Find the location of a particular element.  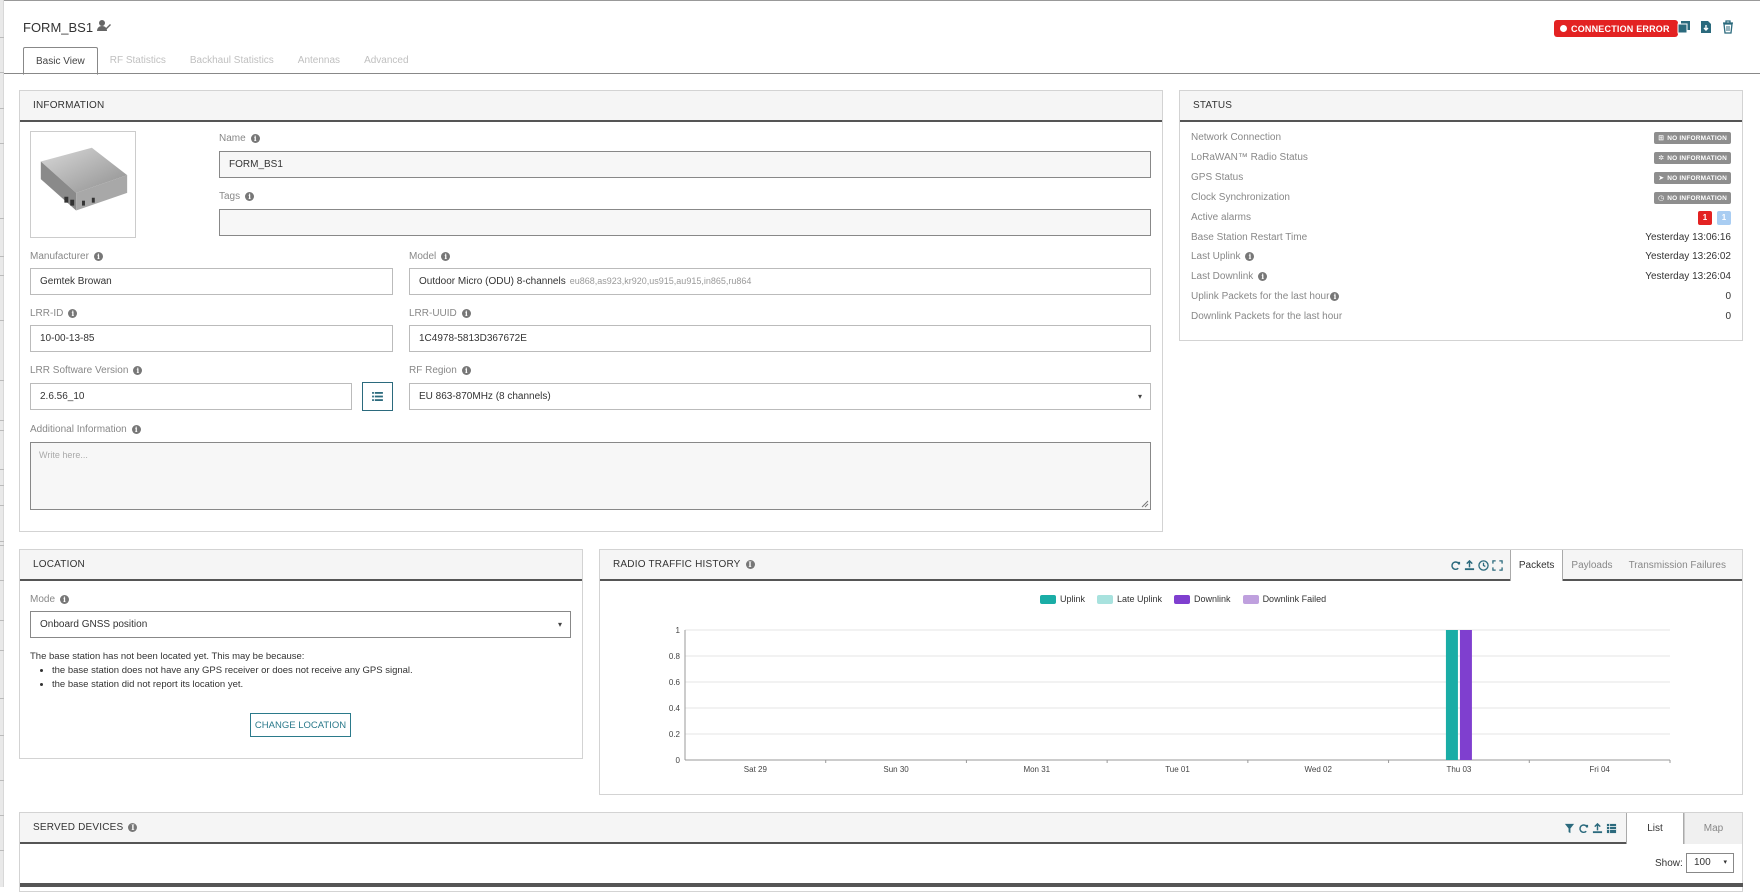

status-uplink-packets: Uplink Packets for the last hour i 0 is located at coordinates (1461, 296).